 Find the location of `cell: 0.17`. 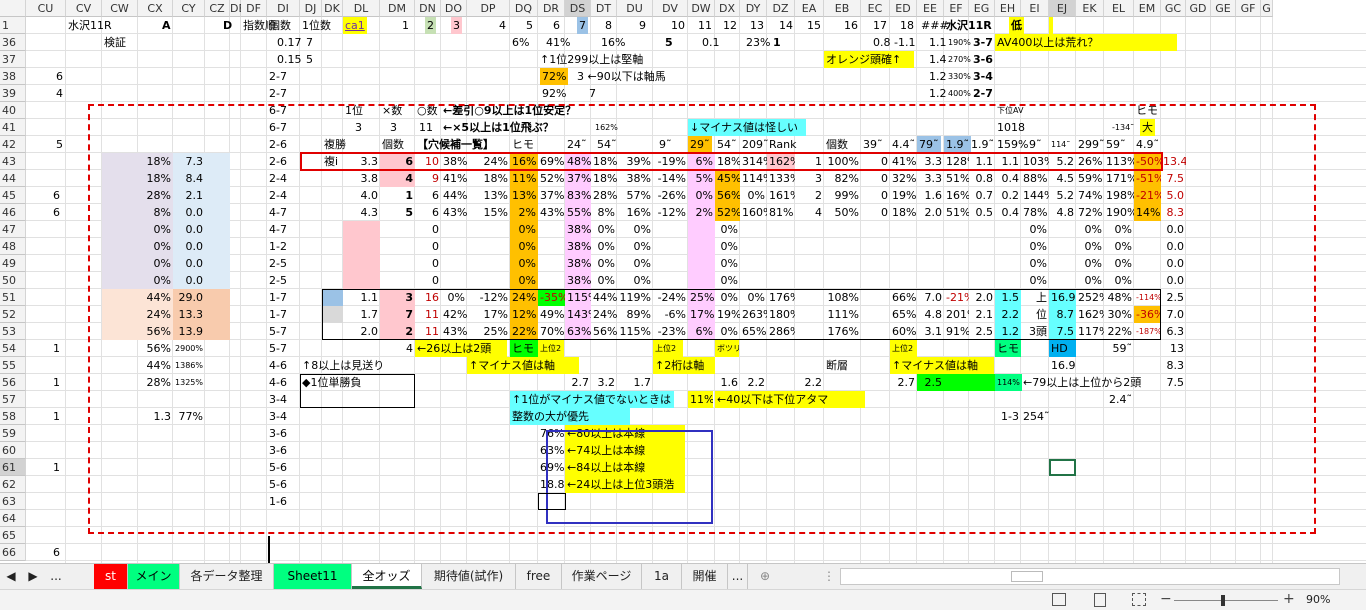

cell: 0.17 is located at coordinates (289, 42).